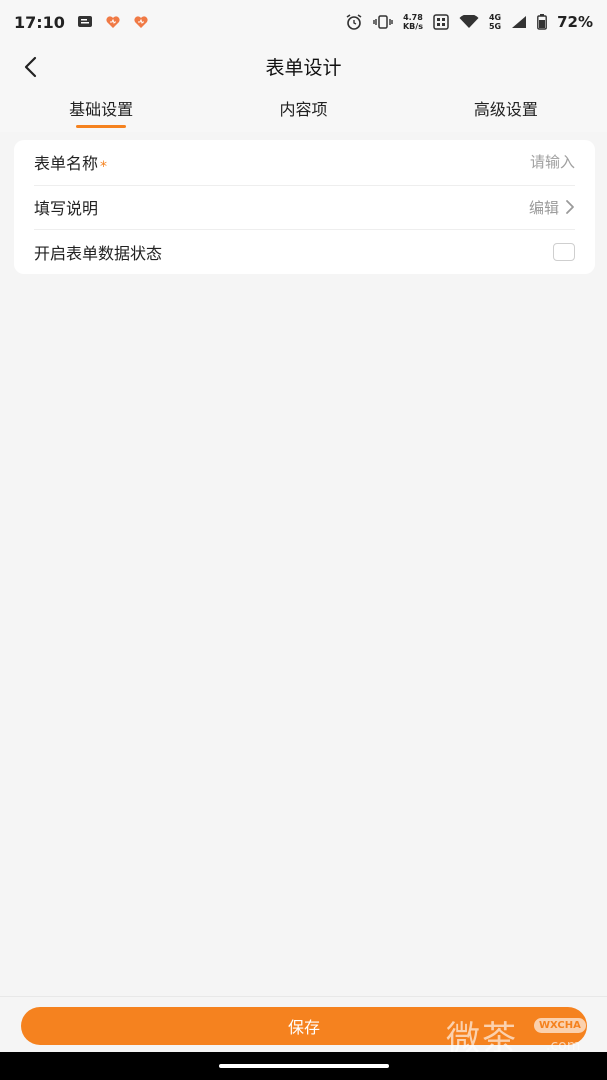 The width and height of the screenshot is (607, 1080). Describe the element at coordinates (495, 17) in the screenshot. I see `network-gen-top: 4G` at that location.